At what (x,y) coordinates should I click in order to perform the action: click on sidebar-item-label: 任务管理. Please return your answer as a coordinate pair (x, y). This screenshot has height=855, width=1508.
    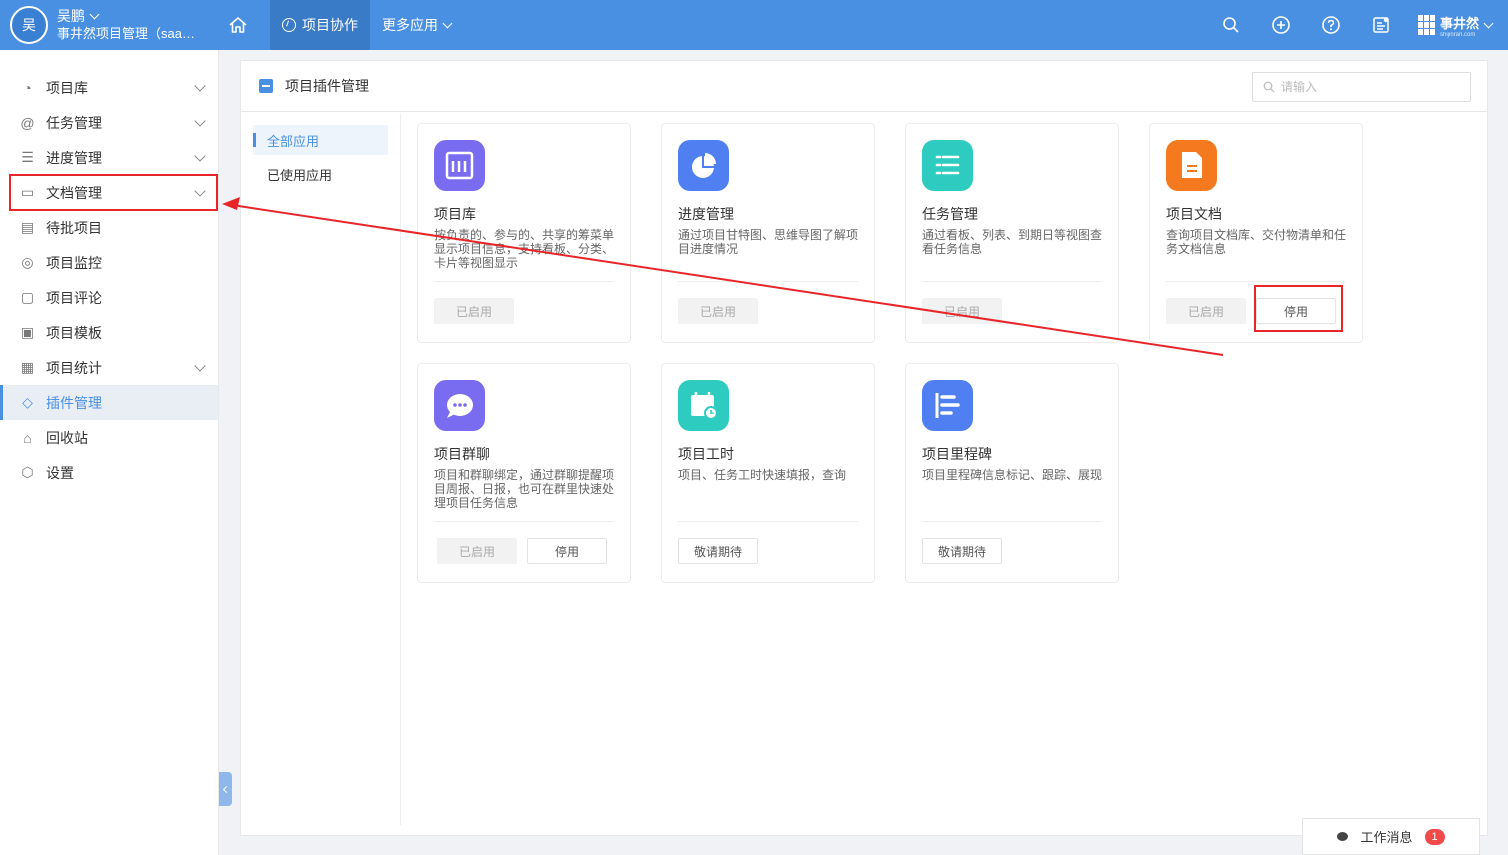
    Looking at the image, I should click on (74, 122).